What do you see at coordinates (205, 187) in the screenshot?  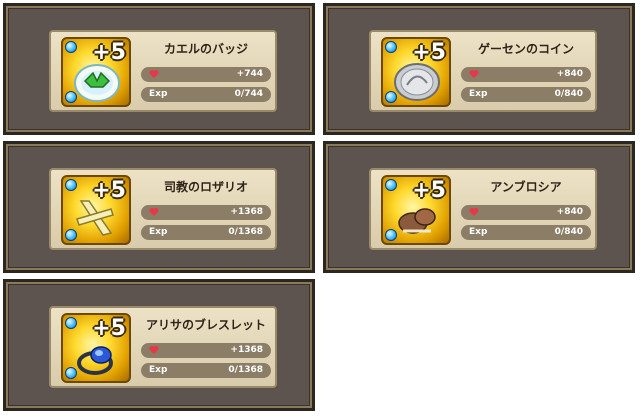 I see `item-name: 司教のロザリオ` at bounding box center [205, 187].